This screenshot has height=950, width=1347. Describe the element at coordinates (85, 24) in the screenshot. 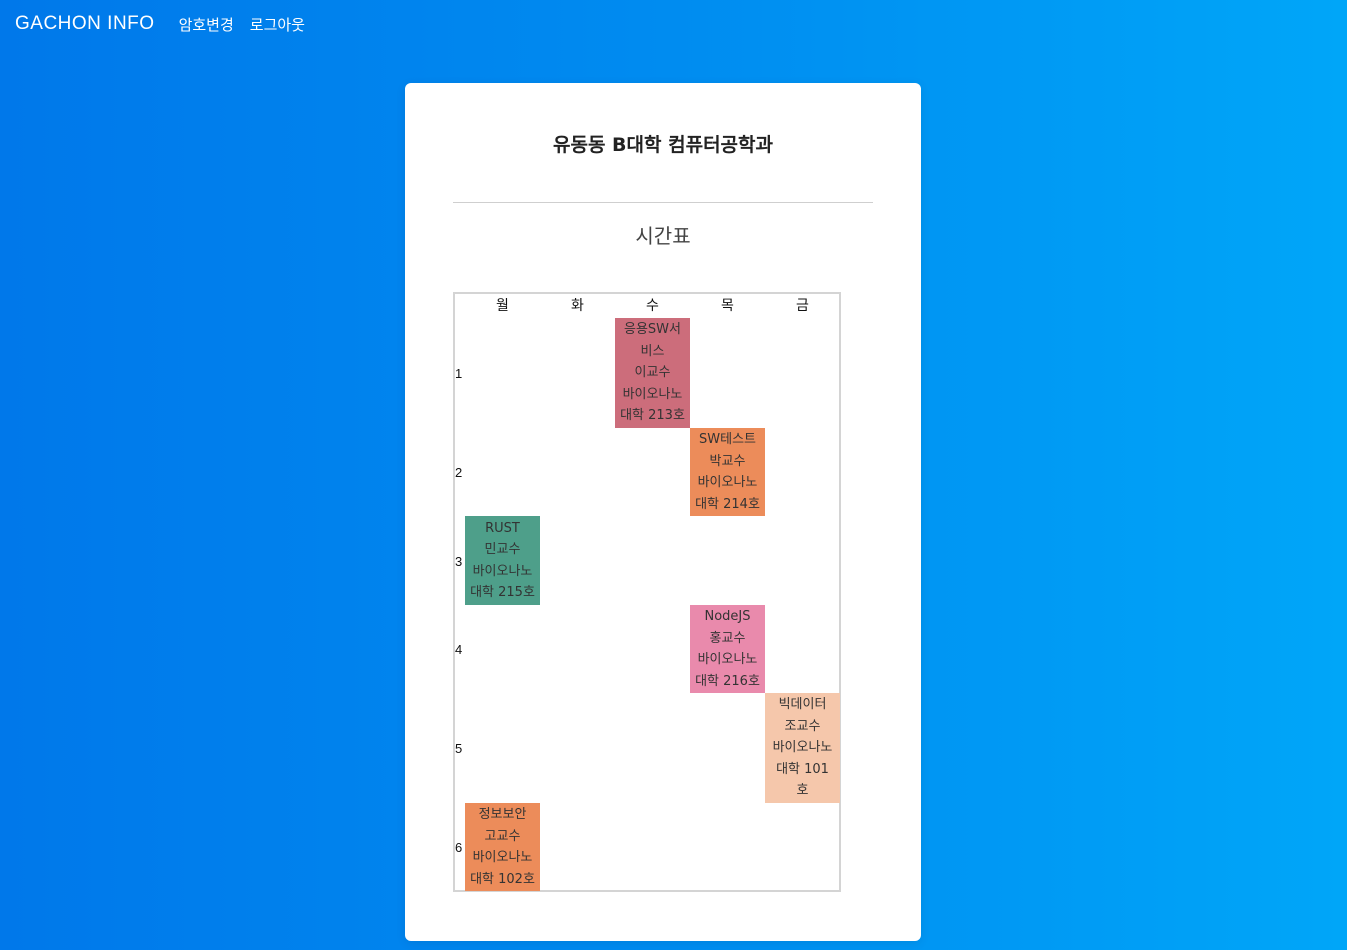

I see `brand-logo: GACHON INFO` at that location.